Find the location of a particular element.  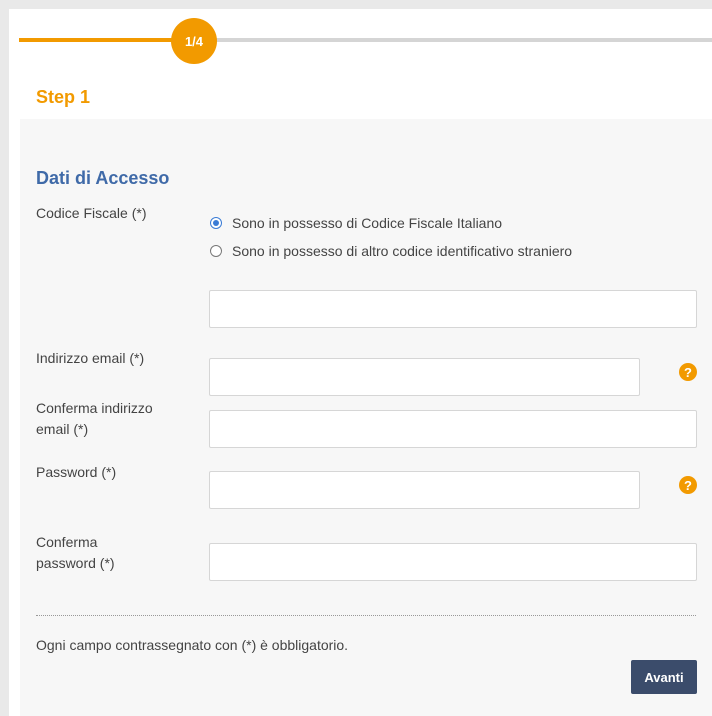

confirm-email-label-line-1: Conferma indirizzo is located at coordinates (94, 408).